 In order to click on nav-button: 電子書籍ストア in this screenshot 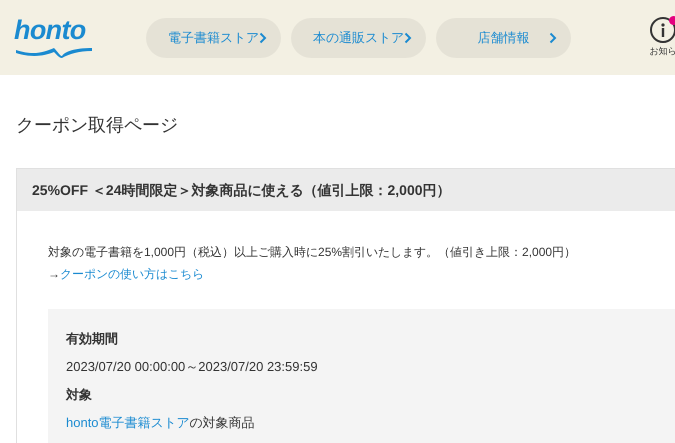, I will do `click(213, 38)`.